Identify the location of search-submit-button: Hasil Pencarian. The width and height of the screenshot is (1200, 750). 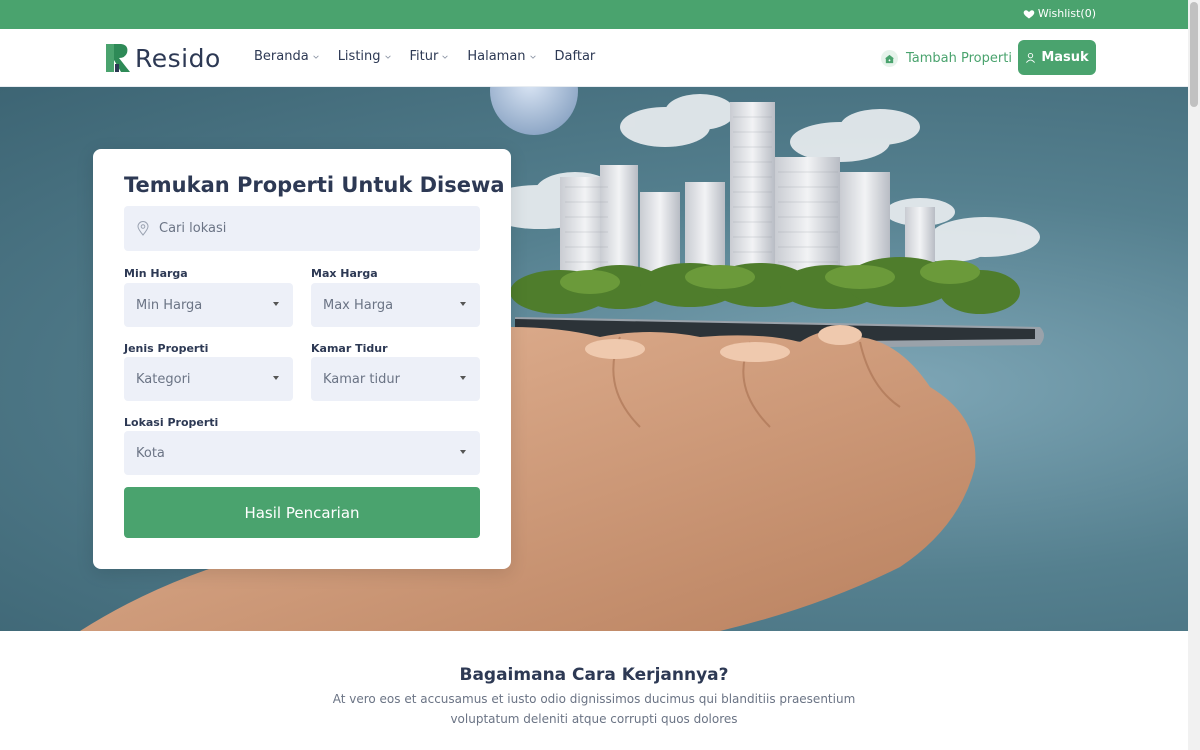
(302, 512).